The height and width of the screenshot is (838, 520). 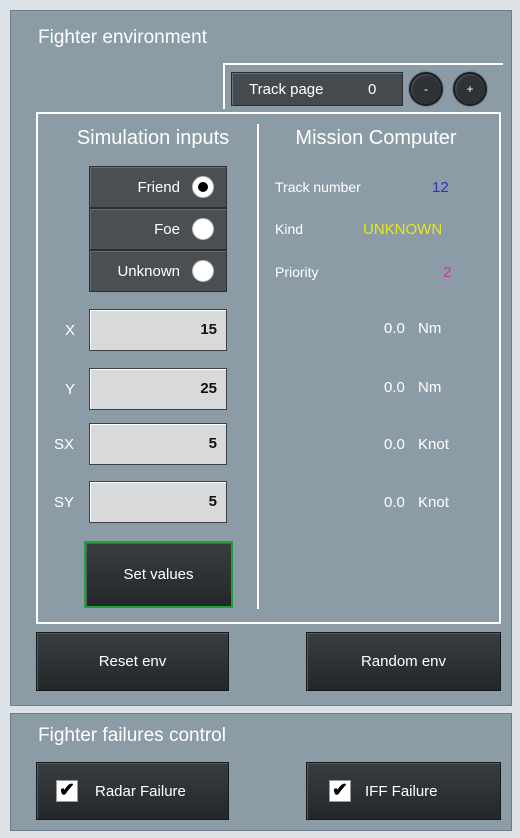 What do you see at coordinates (376, 138) in the screenshot?
I see `mission-computer-heading: Mission Computer` at bounding box center [376, 138].